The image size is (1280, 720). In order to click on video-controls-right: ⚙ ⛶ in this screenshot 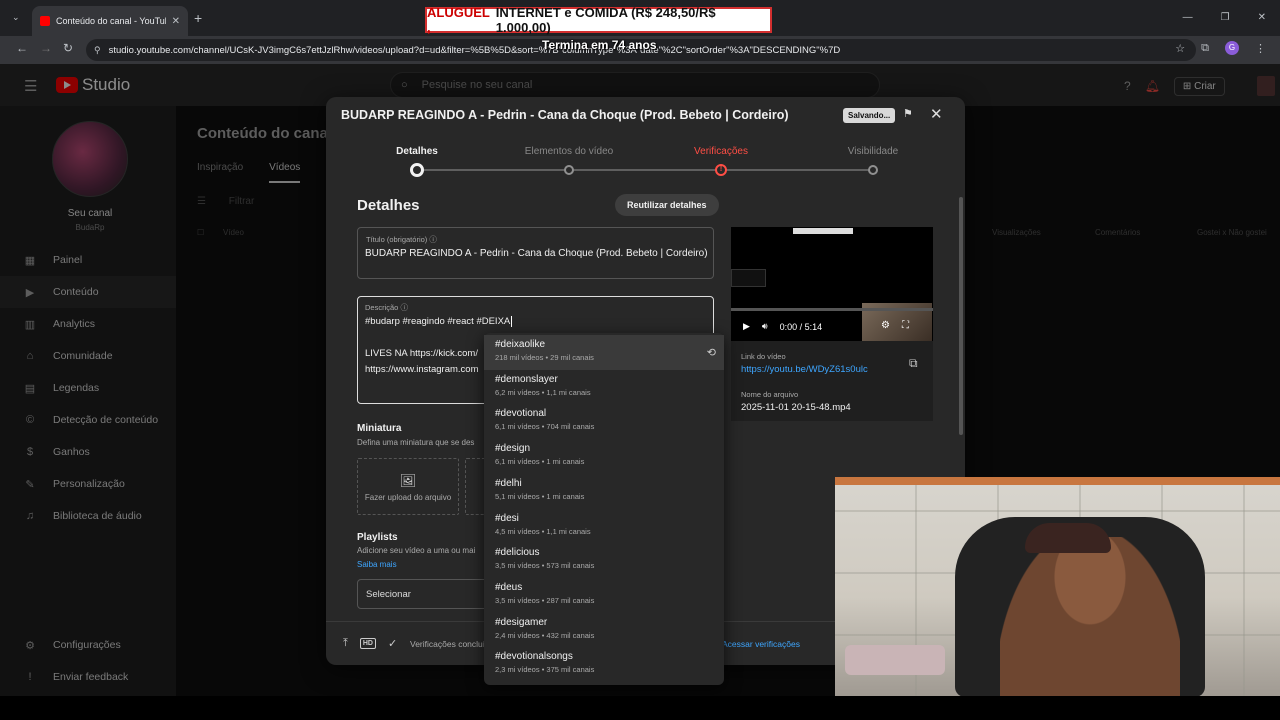, I will do `click(895, 325)`.